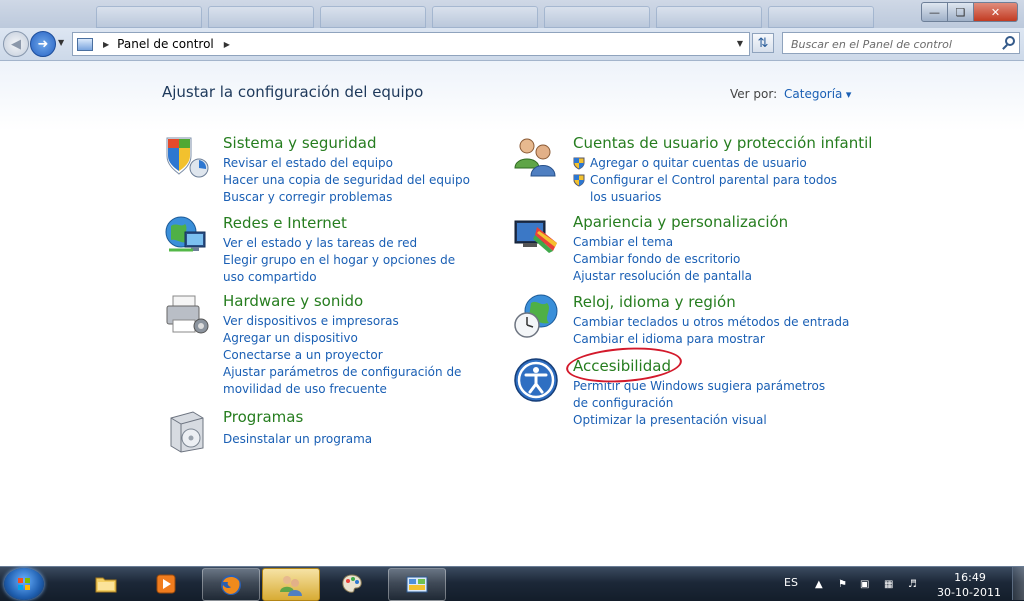 The width and height of the screenshot is (1024, 601). What do you see at coordinates (285, 223) in the screenshot?
I see `category-title: Redes e Internet` at bounding box center [285, 223].